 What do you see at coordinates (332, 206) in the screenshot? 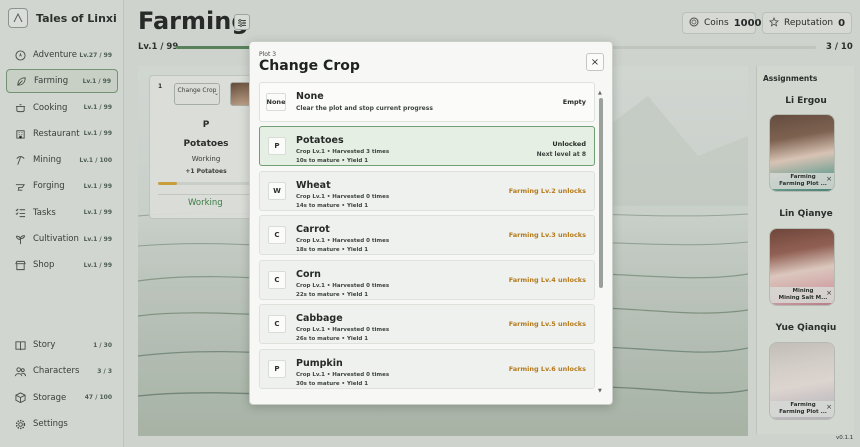
I see `crop-timing: 14s to mature • Yield 1` at bounding box center [332, 206].